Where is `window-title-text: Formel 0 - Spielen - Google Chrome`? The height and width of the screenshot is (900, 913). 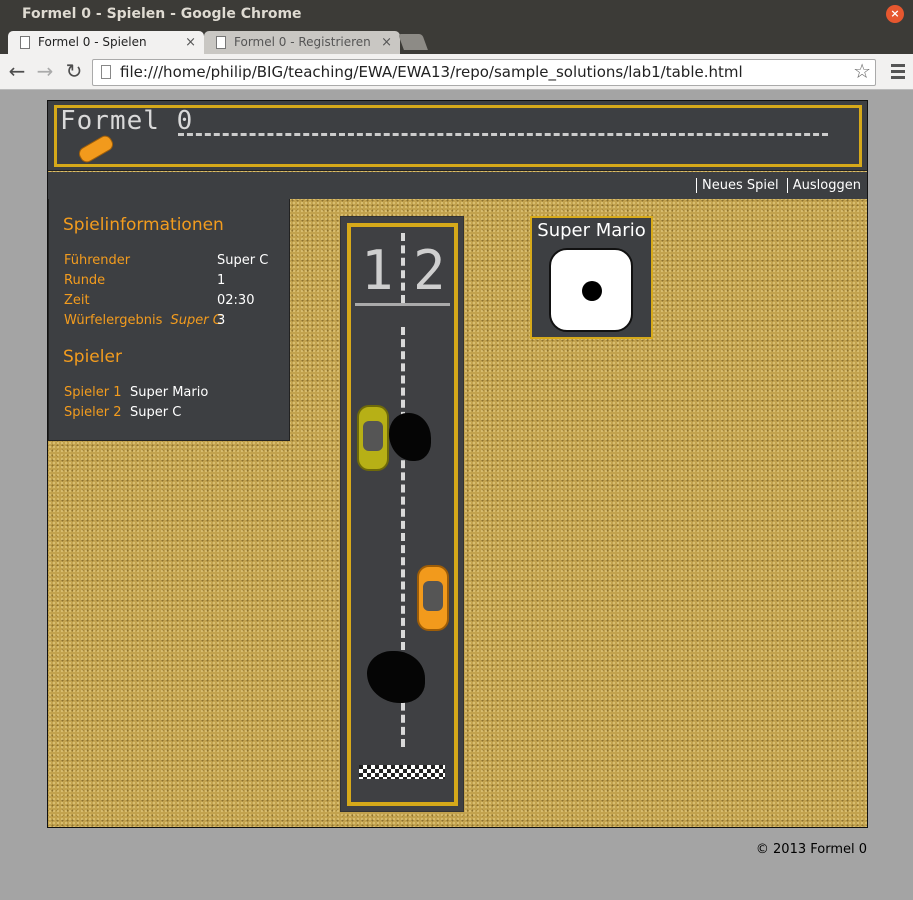 window-title-text: Formel 0 - Spielen - Google Chrome is located at coordinates (162, 14).